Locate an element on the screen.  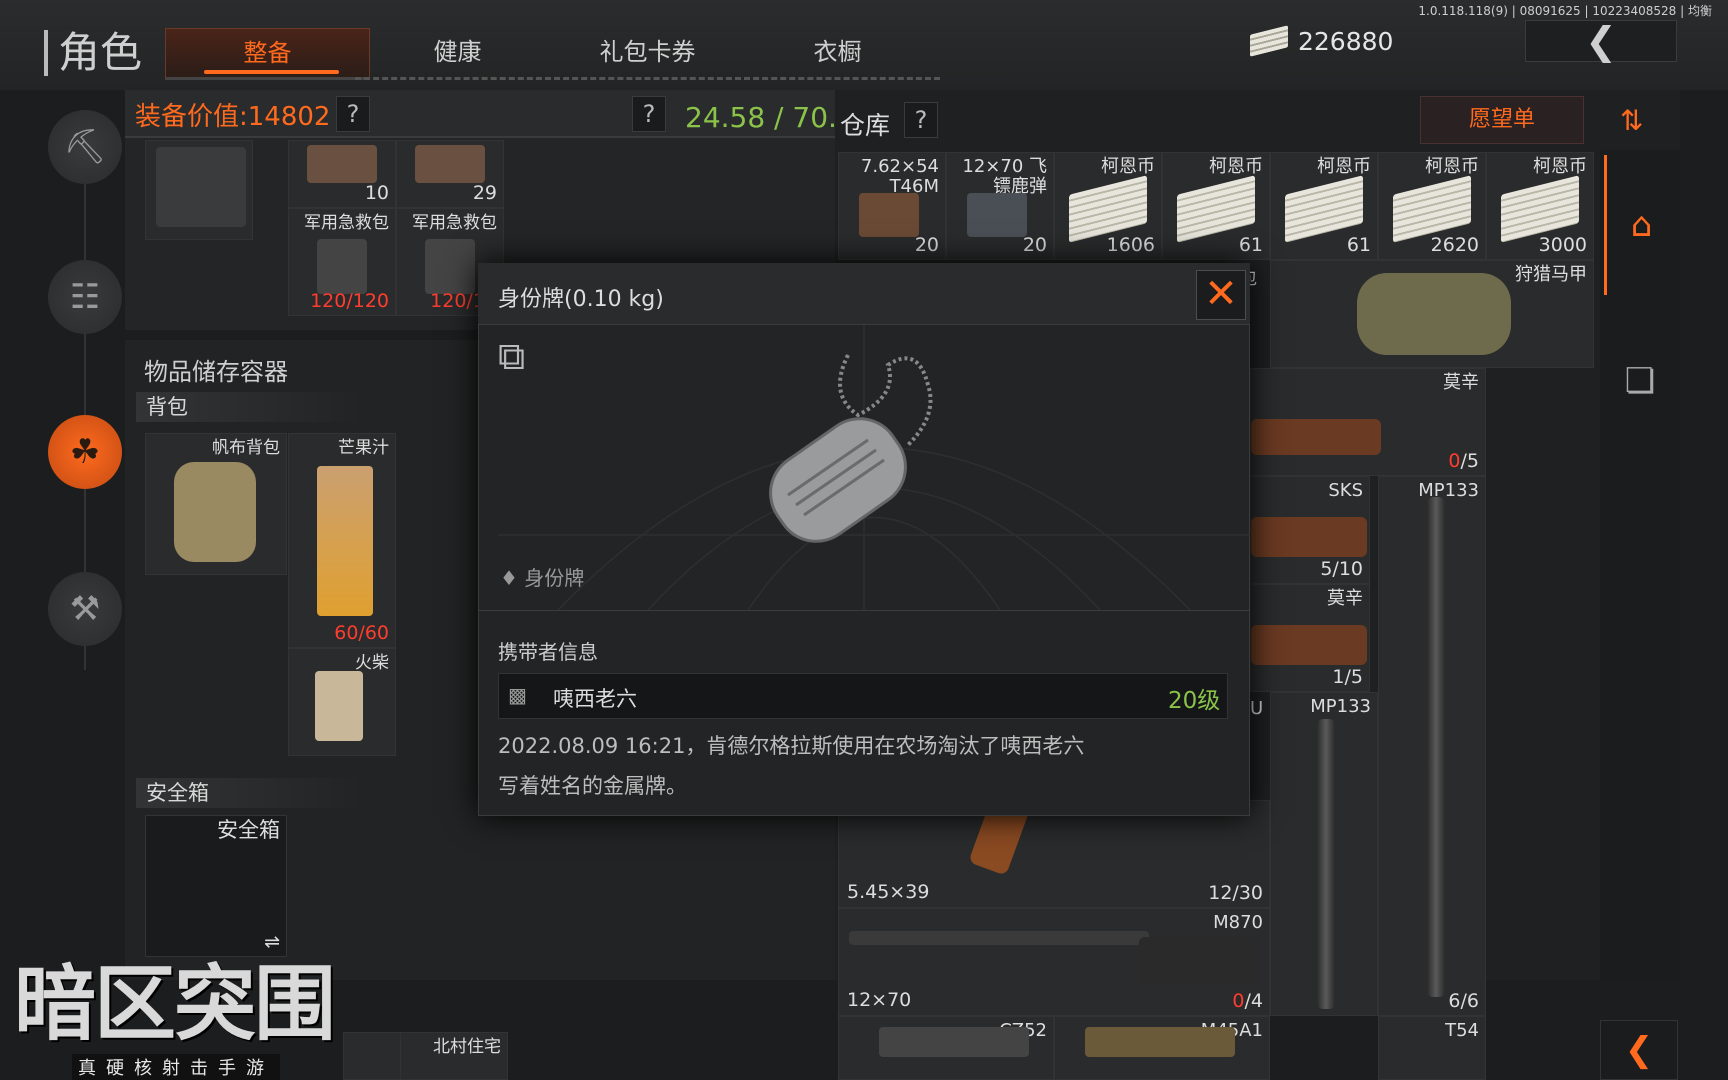
dog-tag-icon is located at coordinates (851, 448).